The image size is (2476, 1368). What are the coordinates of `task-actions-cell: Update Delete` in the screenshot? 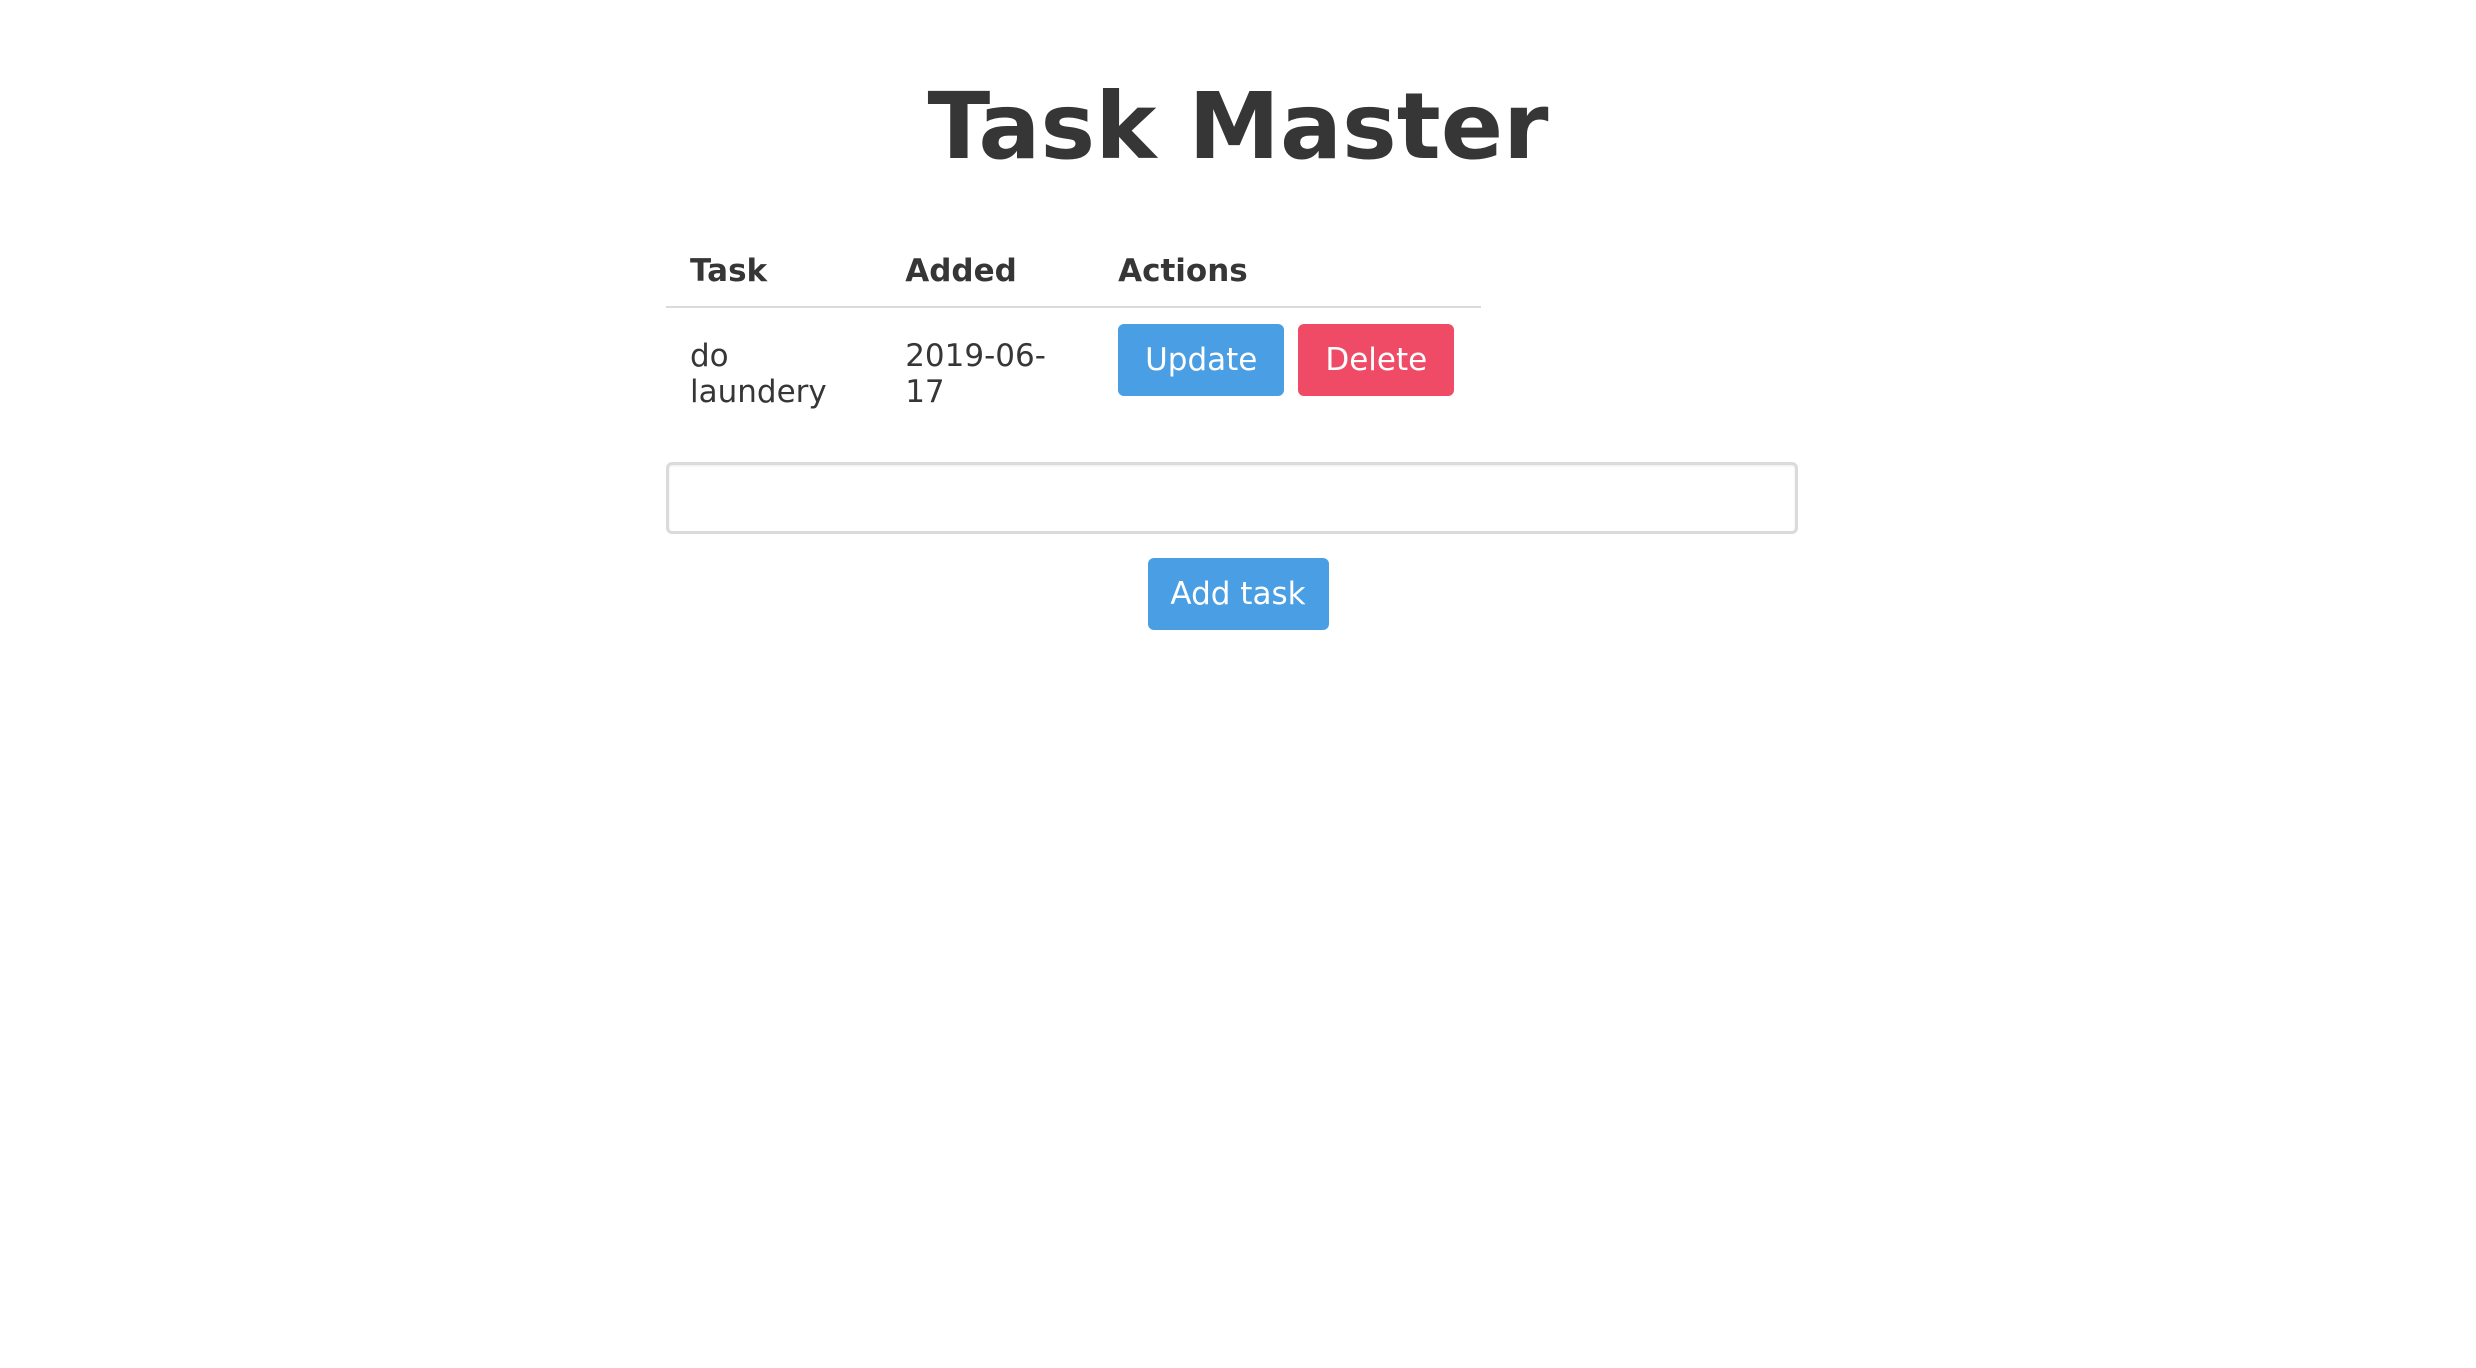 It's located at (1287, 366).